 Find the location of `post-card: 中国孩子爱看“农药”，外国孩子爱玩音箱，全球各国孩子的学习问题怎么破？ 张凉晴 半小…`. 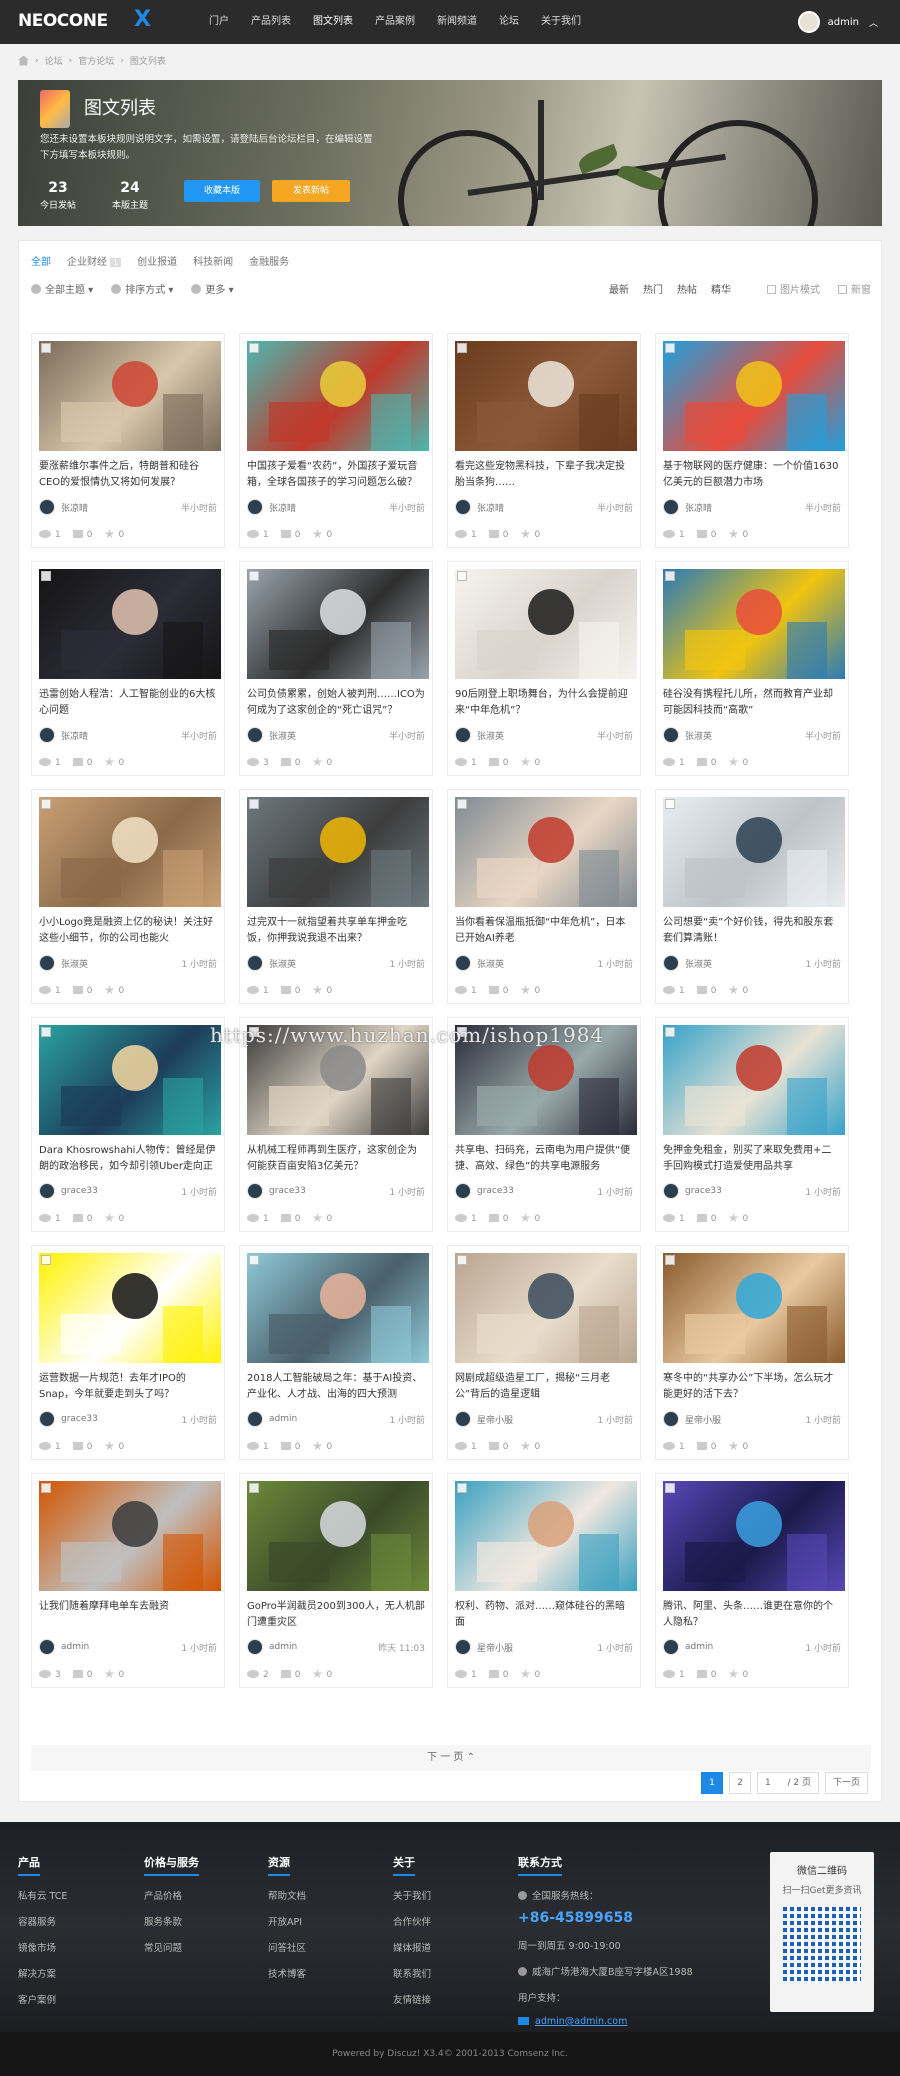

post-card: 中国孩子爱看“农药”，外国孩子爱玩音箱，全球各国孩子的学习问题怎么破？ 张凉晴 半小… is located at coordinates (336, 440).